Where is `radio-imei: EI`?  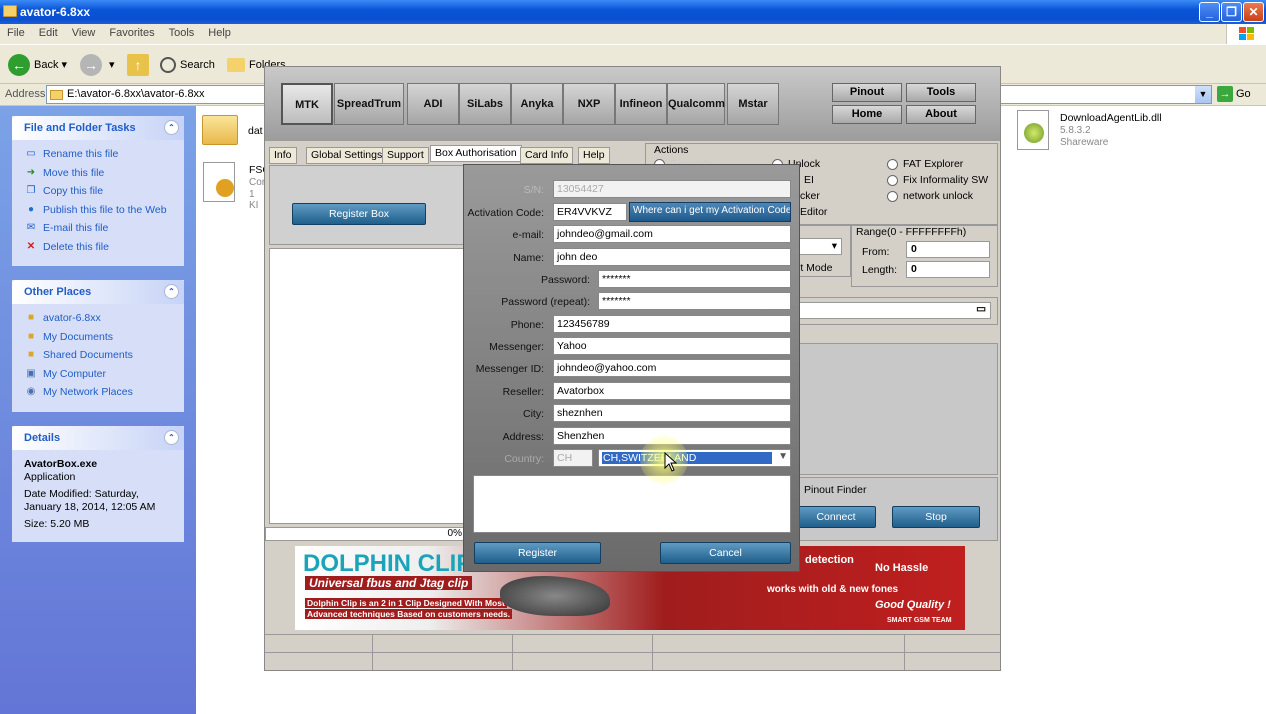
radio-imei: EI is located at coordinates (809, 180).